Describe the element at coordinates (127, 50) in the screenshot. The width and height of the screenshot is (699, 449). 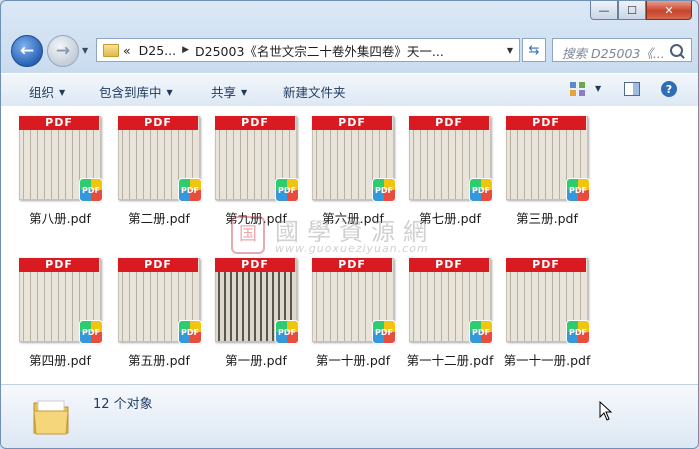
I see `address-overflow: «` at that location.